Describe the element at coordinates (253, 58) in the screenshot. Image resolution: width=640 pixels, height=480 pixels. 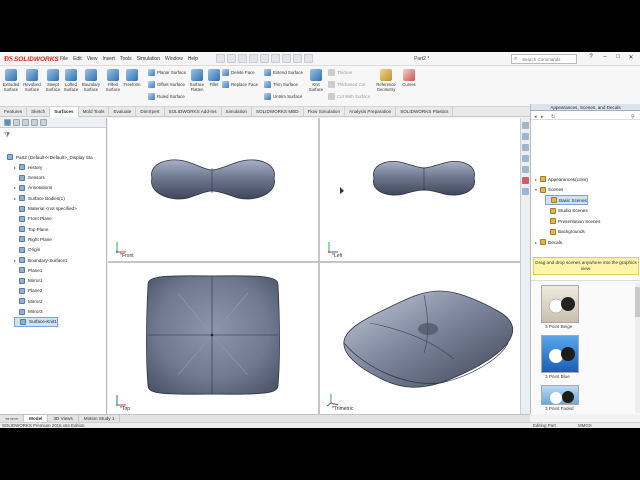
I see `print-icon` at that location.